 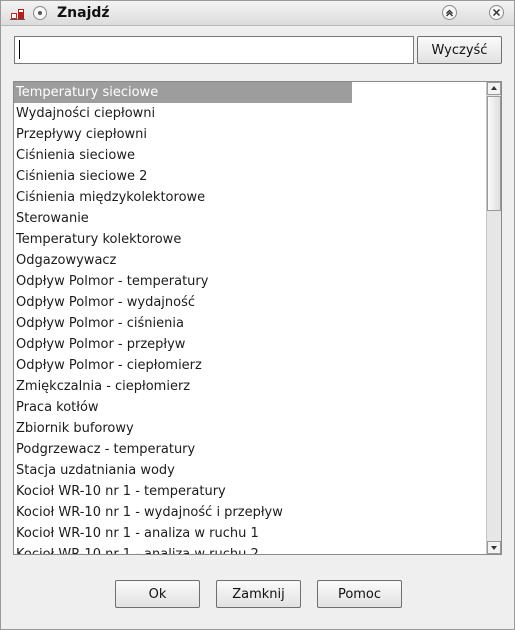 What do you see at coordinates (494, 88) in the screenshot?
I see `arrow-up-icon` at bounding box center [494, 88].